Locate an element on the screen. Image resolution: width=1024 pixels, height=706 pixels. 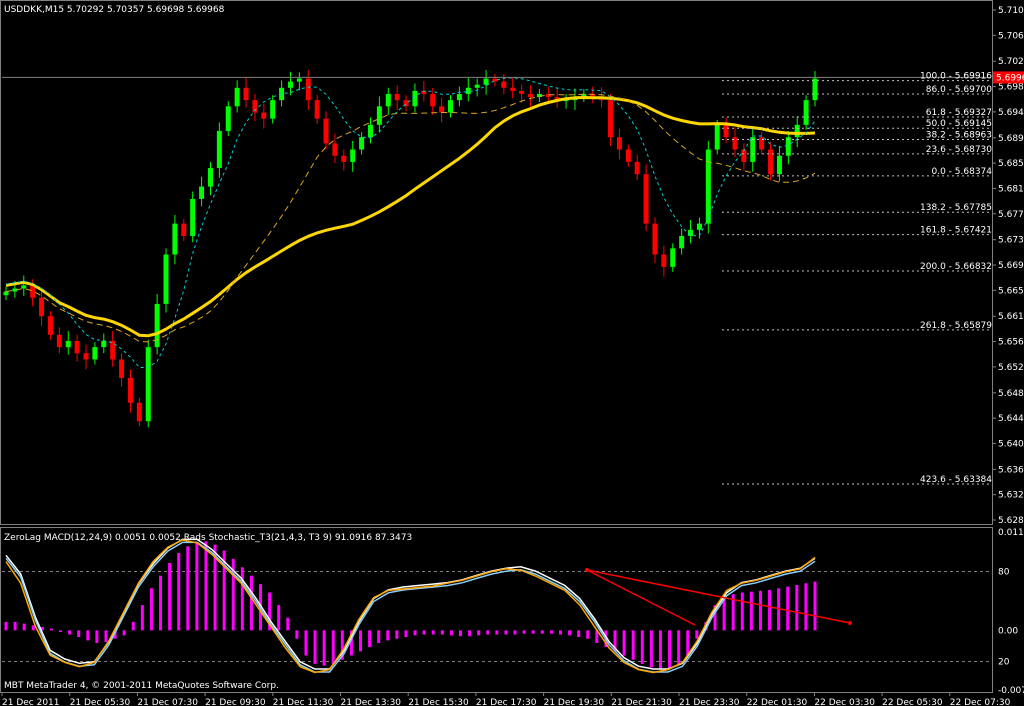
indicator-tick-label: 20 is located at coordinates (1004, 663).